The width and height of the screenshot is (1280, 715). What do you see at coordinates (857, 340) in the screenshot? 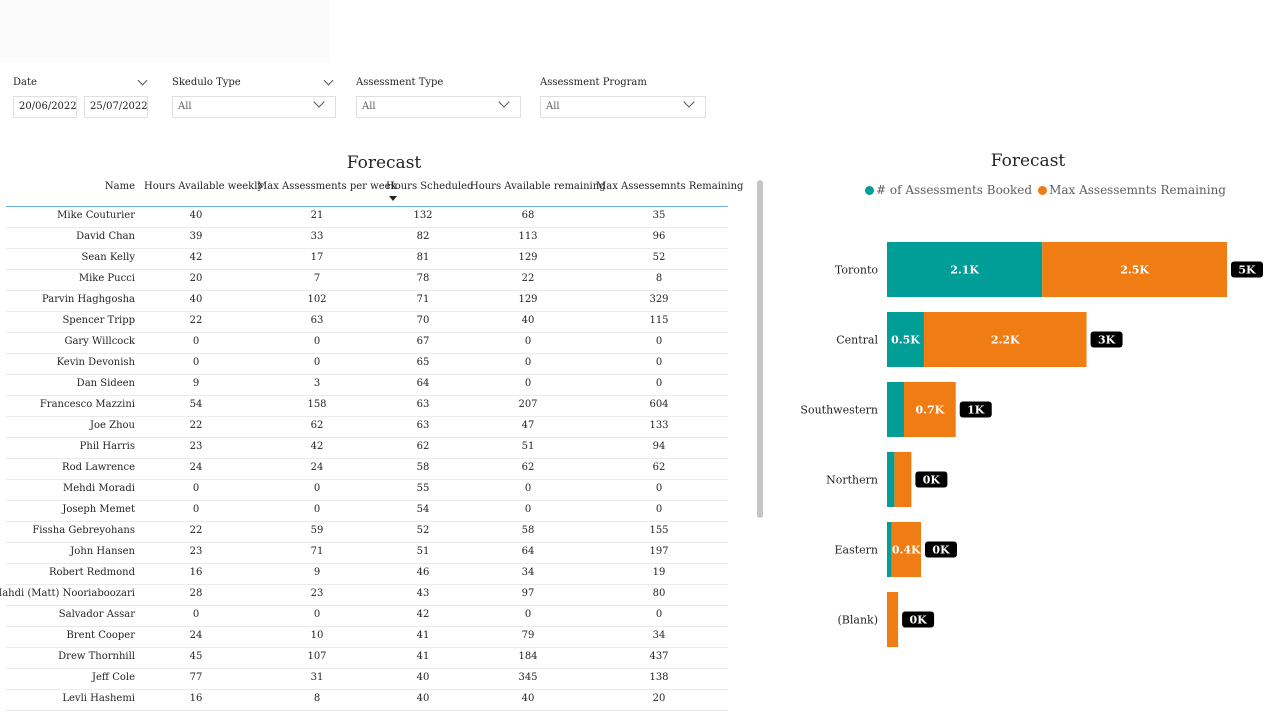
I see `category-label: Central` at bounding box center [857, 340].